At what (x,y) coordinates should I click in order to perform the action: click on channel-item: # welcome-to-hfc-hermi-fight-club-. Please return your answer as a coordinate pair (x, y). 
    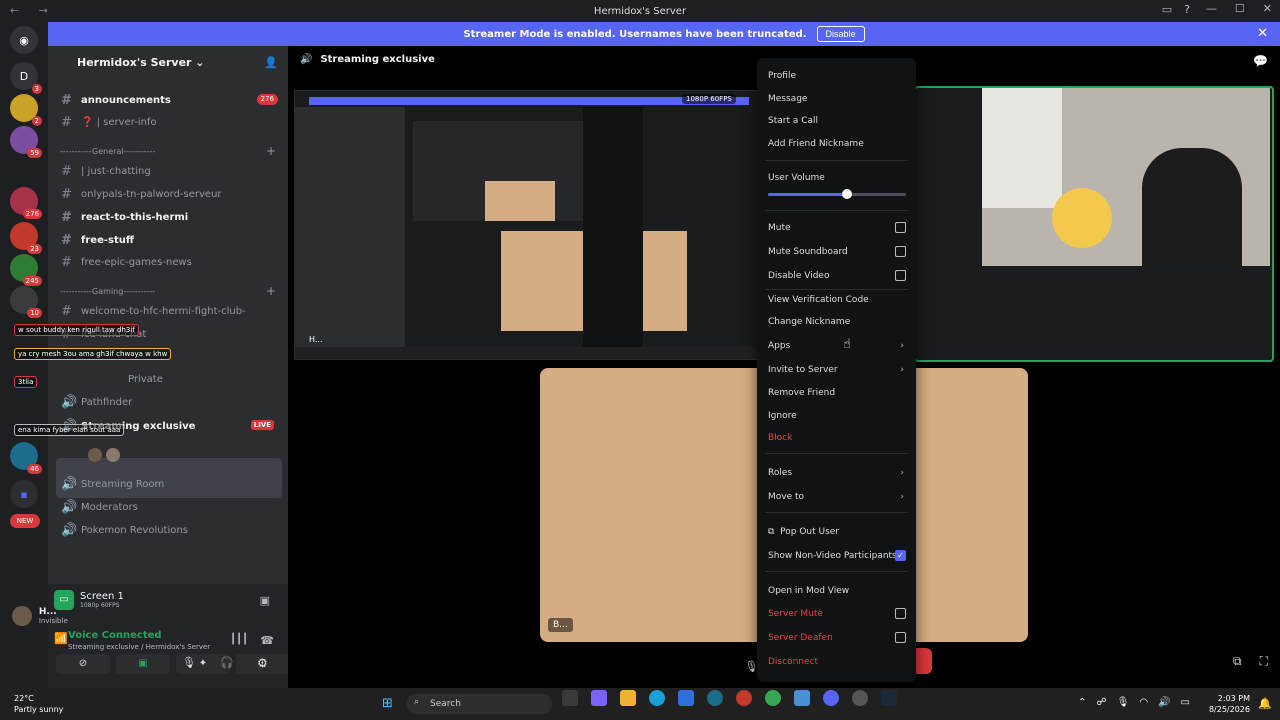
    Looking at the image, I should click on (153, 311).